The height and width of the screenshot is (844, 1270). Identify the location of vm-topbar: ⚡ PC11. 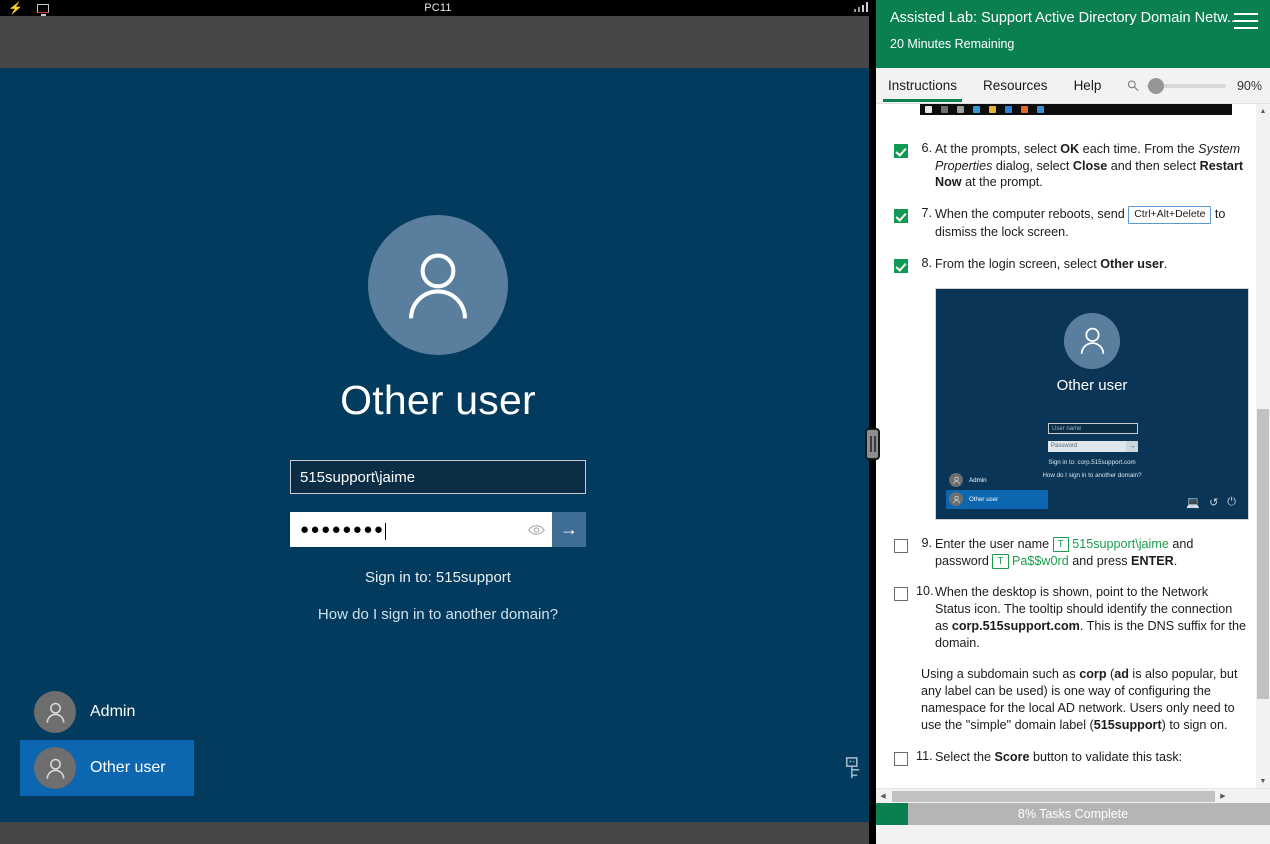
(438, 8).